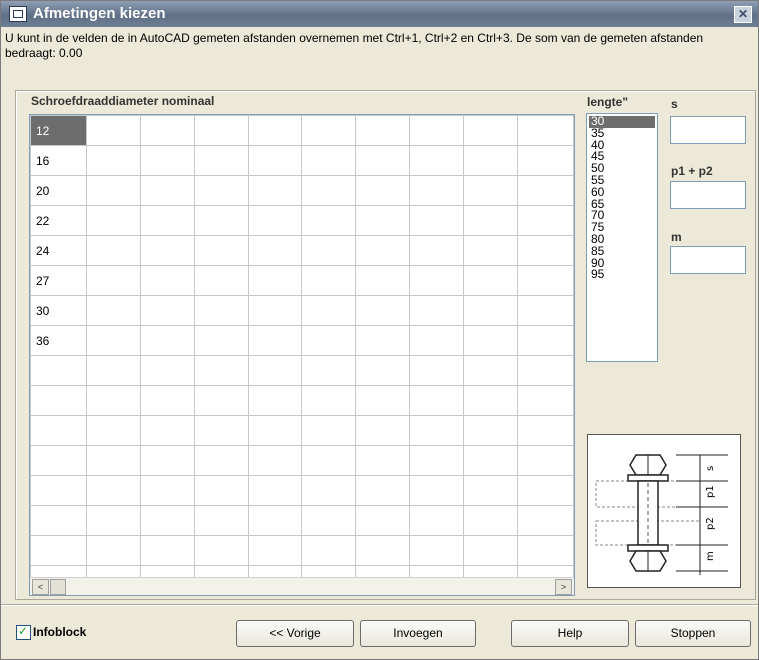 The image size is (759, 660). What do you see at coordinates (58, 310) in the screenshot?
I see `grid-cell: 30` at bounding box center [58, 310].